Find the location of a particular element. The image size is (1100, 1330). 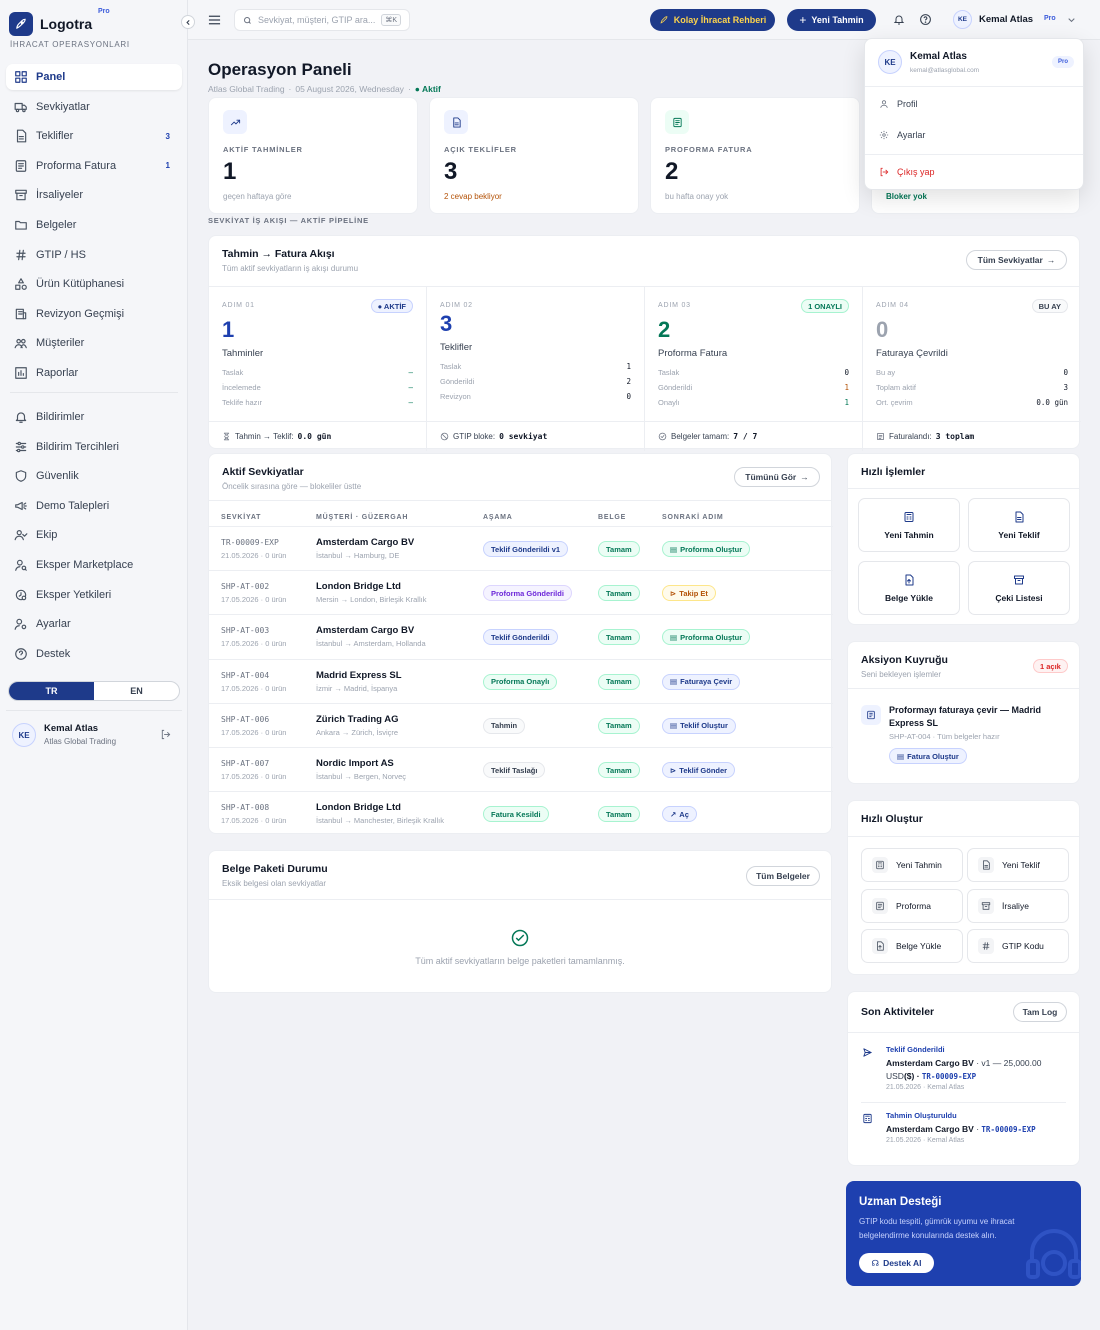

quick-action-button: Yeni Tahmin is located at coordinates (909, 525).